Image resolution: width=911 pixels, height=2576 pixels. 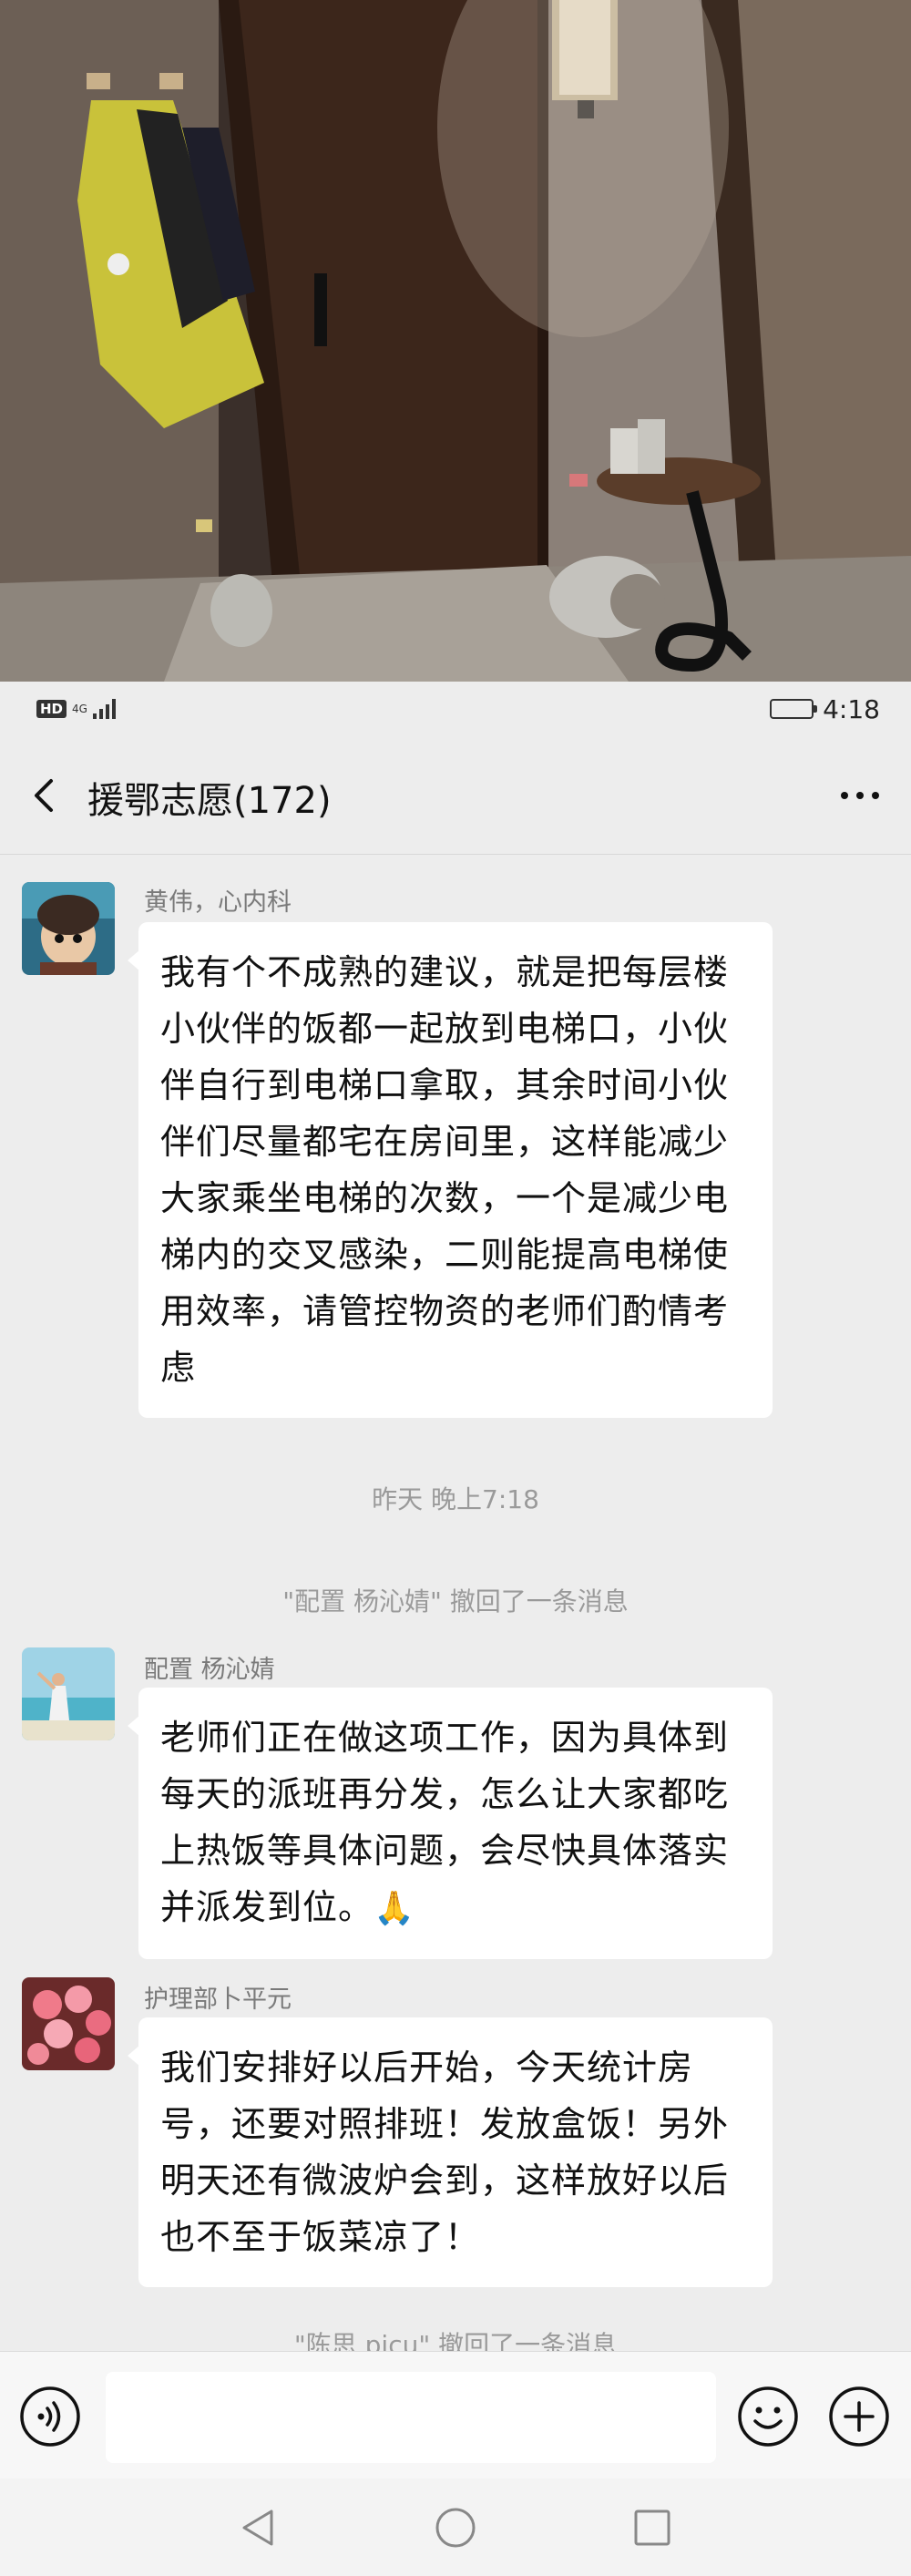 I want to click on chat-title: 援鄂志愿(172), so click(x=210, y=801).